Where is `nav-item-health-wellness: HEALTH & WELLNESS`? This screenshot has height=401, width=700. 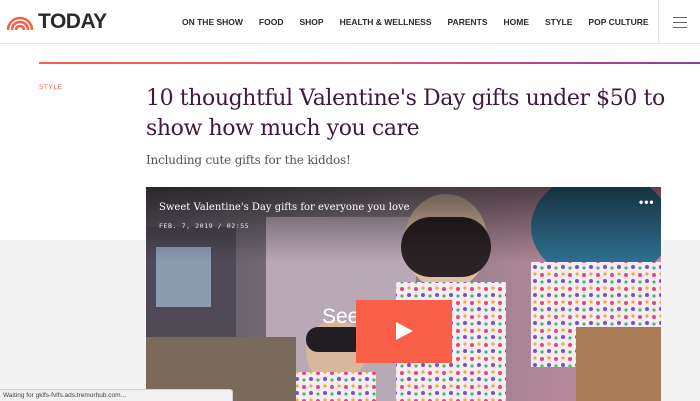 nav-item-health-wellness: HEALTH & WELLNESS is located at coordinates (386, 22).